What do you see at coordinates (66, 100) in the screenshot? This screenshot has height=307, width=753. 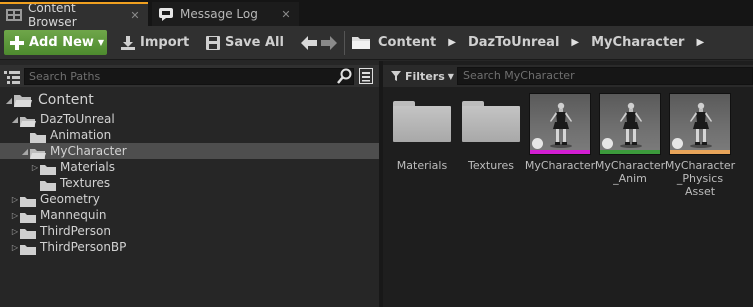 I see `tree-item-label: Content` at bounding box center [66, 100].